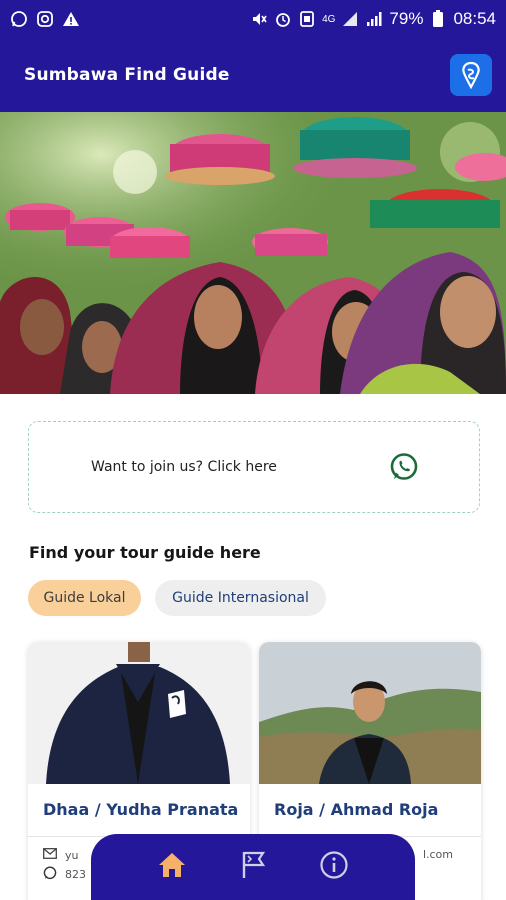  What do you see at coordinates (438, 19) in the screenshot?
I see `battery-icon` at bounding box center [438, 19].